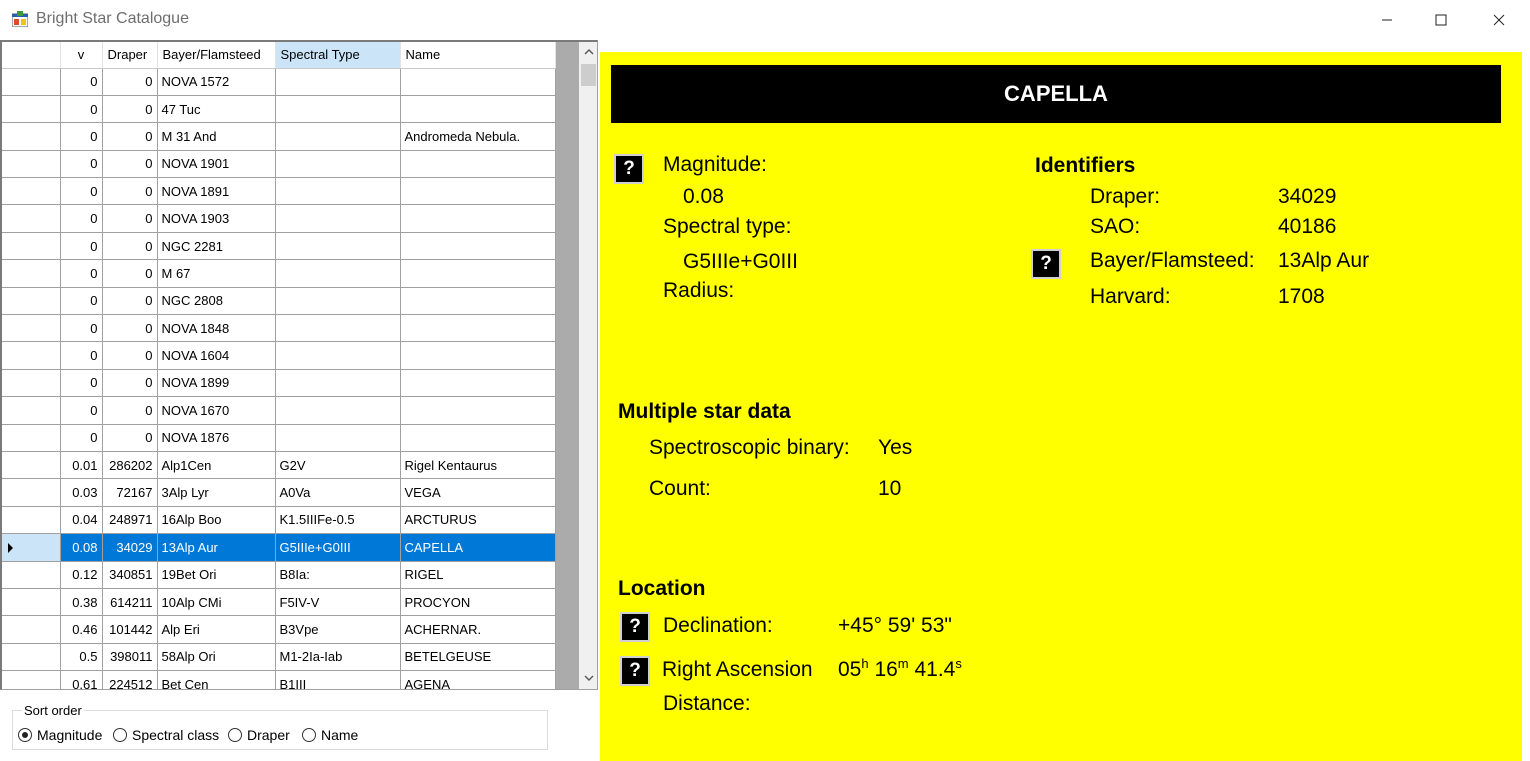 The image size is (1530, 761). I want to click on cell-spectral: G5IIIe+G0III, so click(338, 547).